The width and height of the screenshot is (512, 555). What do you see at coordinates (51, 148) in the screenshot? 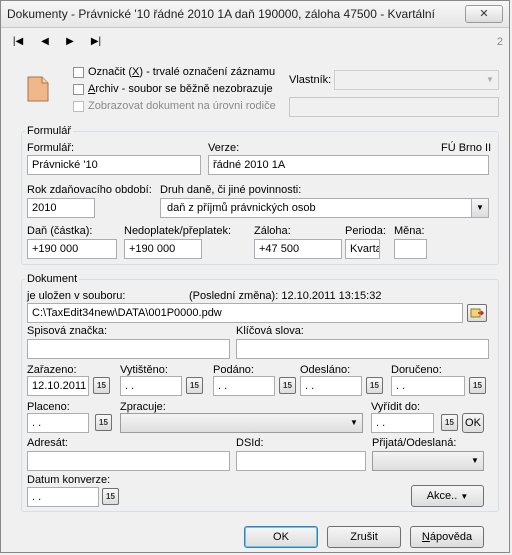
I see `formular-label: Formulář:` at bounding box center [51, 148].